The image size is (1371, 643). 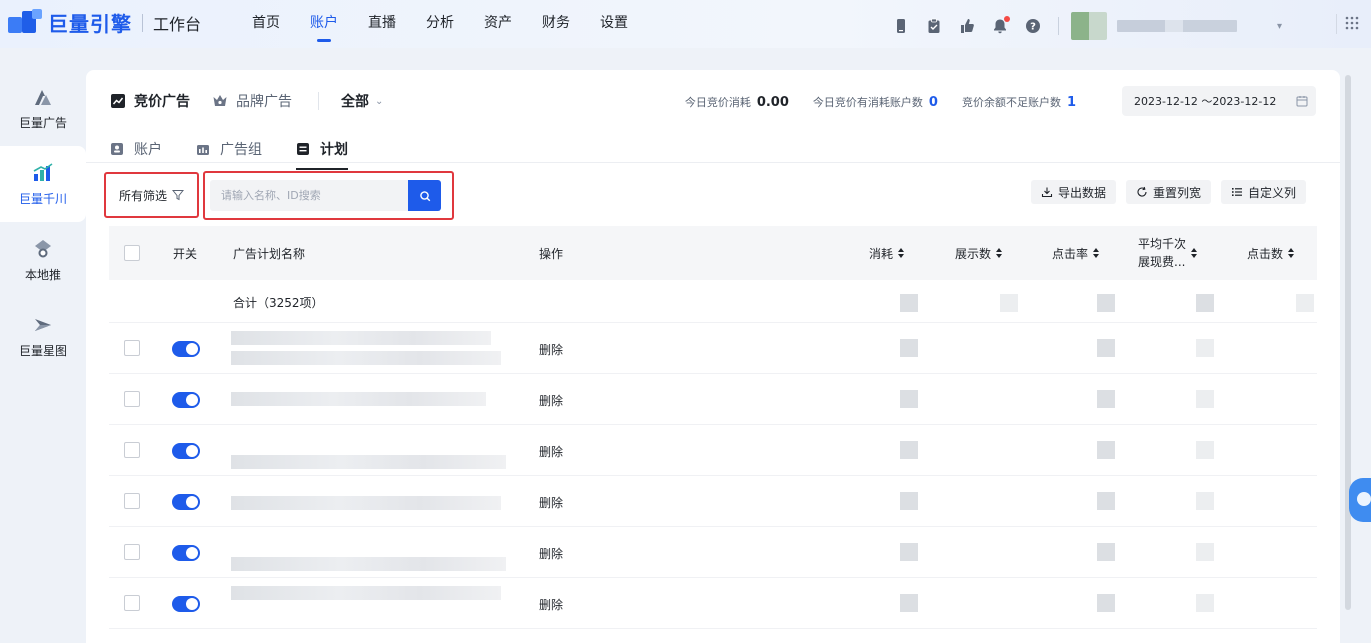 I want to click on help-icon: ?, so click(x=1033, y=26).